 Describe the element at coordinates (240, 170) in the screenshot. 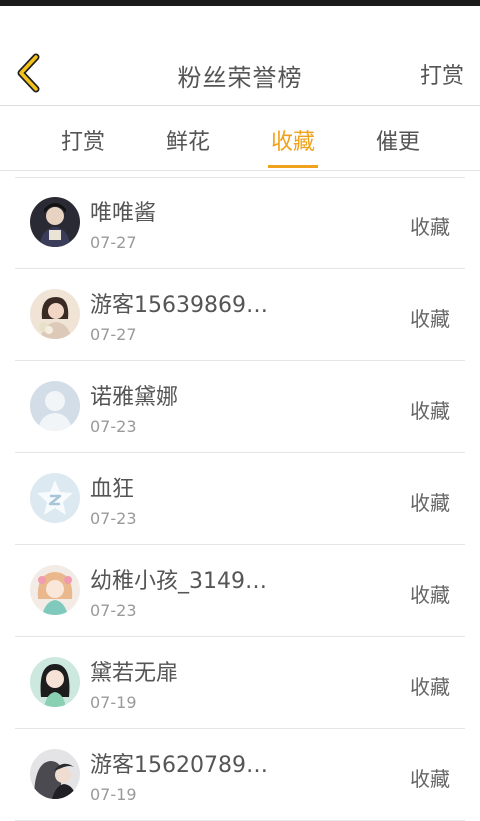

I see `divider` at that location.